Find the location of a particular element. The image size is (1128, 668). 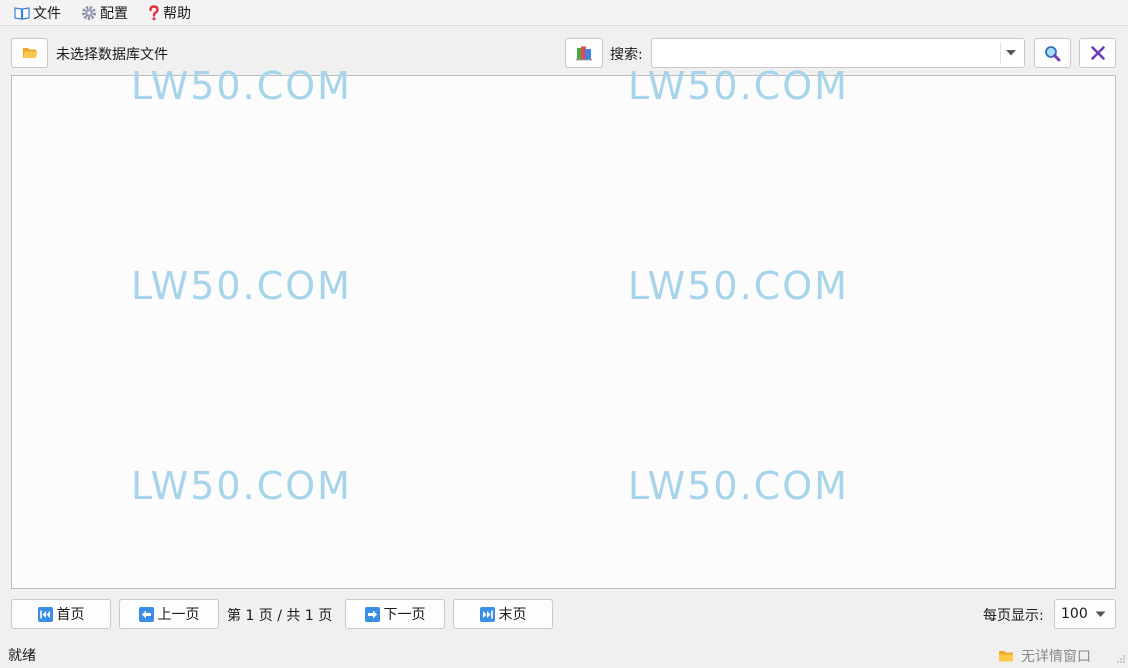

menu-config: 配置 is located at coordinates (104, 12).